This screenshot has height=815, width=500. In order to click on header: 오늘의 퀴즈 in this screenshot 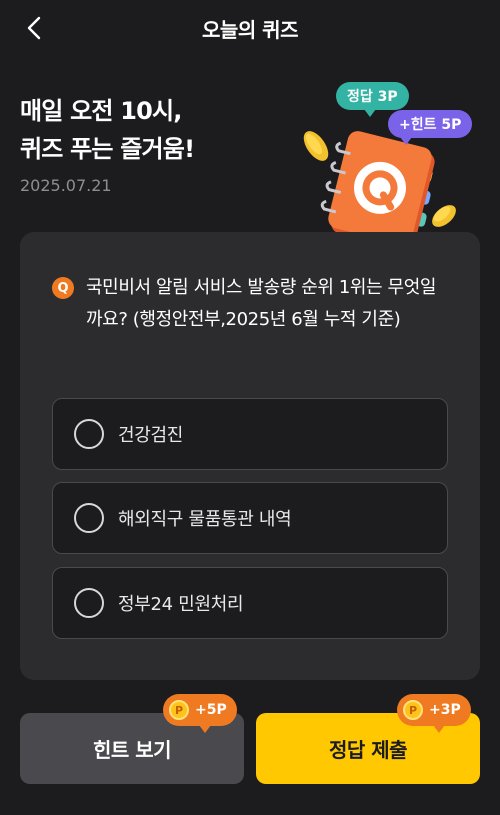, I will do `click(250, 28)`.